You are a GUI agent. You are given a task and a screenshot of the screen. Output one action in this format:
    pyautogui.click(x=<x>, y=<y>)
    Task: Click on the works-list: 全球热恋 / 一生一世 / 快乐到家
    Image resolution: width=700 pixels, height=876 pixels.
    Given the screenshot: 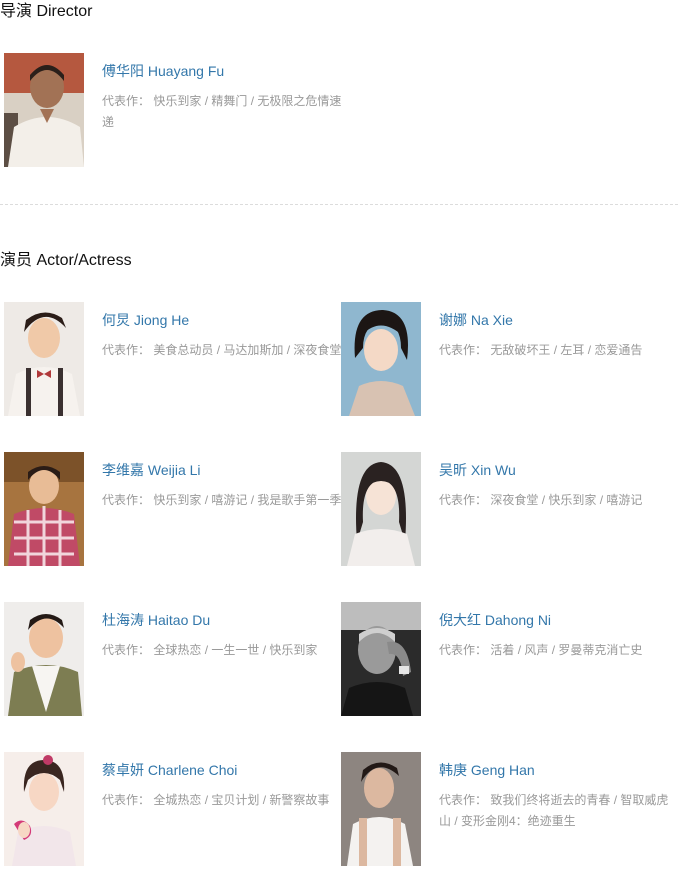 What is the action you would take?
    pyautogui.click(x=235, y=650)
    